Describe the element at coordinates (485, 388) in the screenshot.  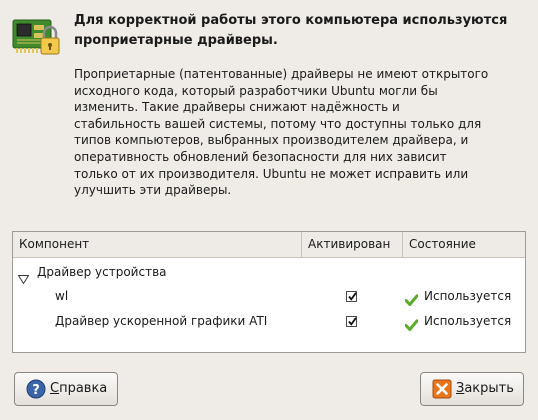
I see `close-button-label: Закрыть` at that location.